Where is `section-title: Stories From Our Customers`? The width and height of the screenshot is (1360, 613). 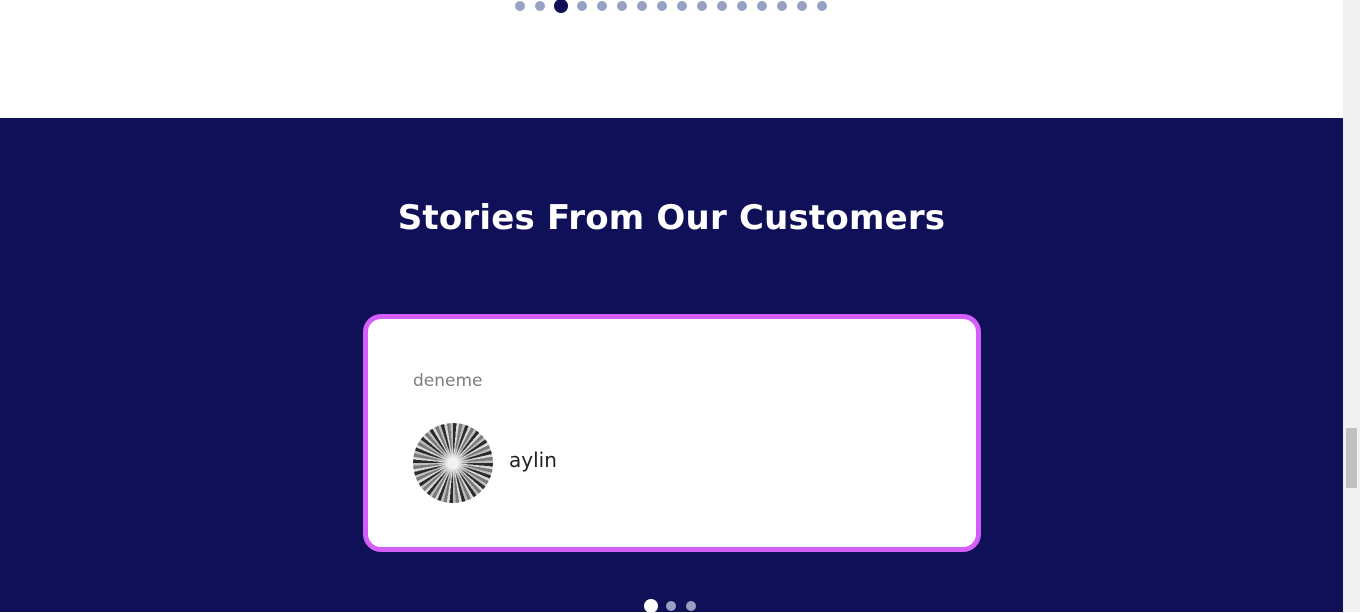 section-title: Stories From Our Customers is located at coordinates (671, 218).